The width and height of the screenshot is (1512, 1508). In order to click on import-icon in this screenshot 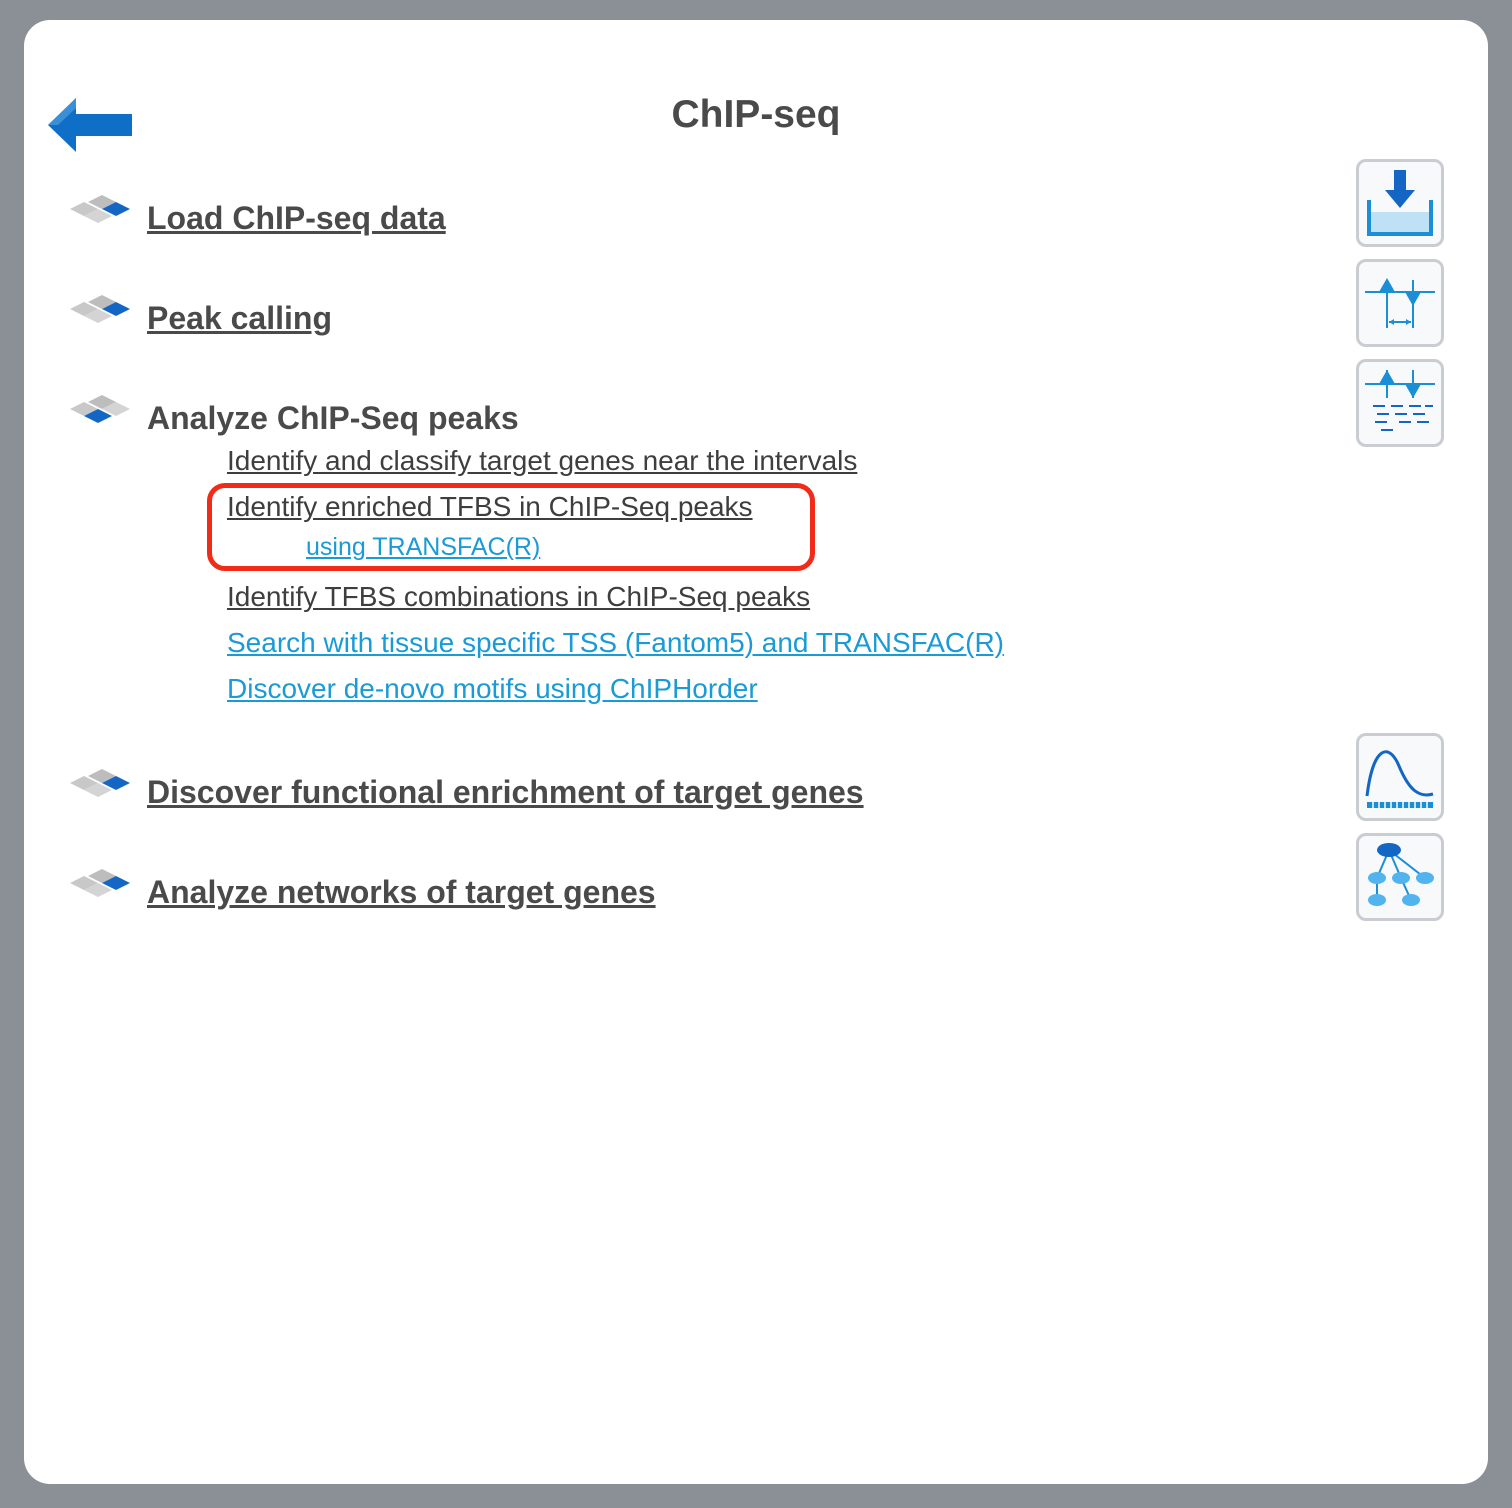, I will do `click(1400, 203)`.